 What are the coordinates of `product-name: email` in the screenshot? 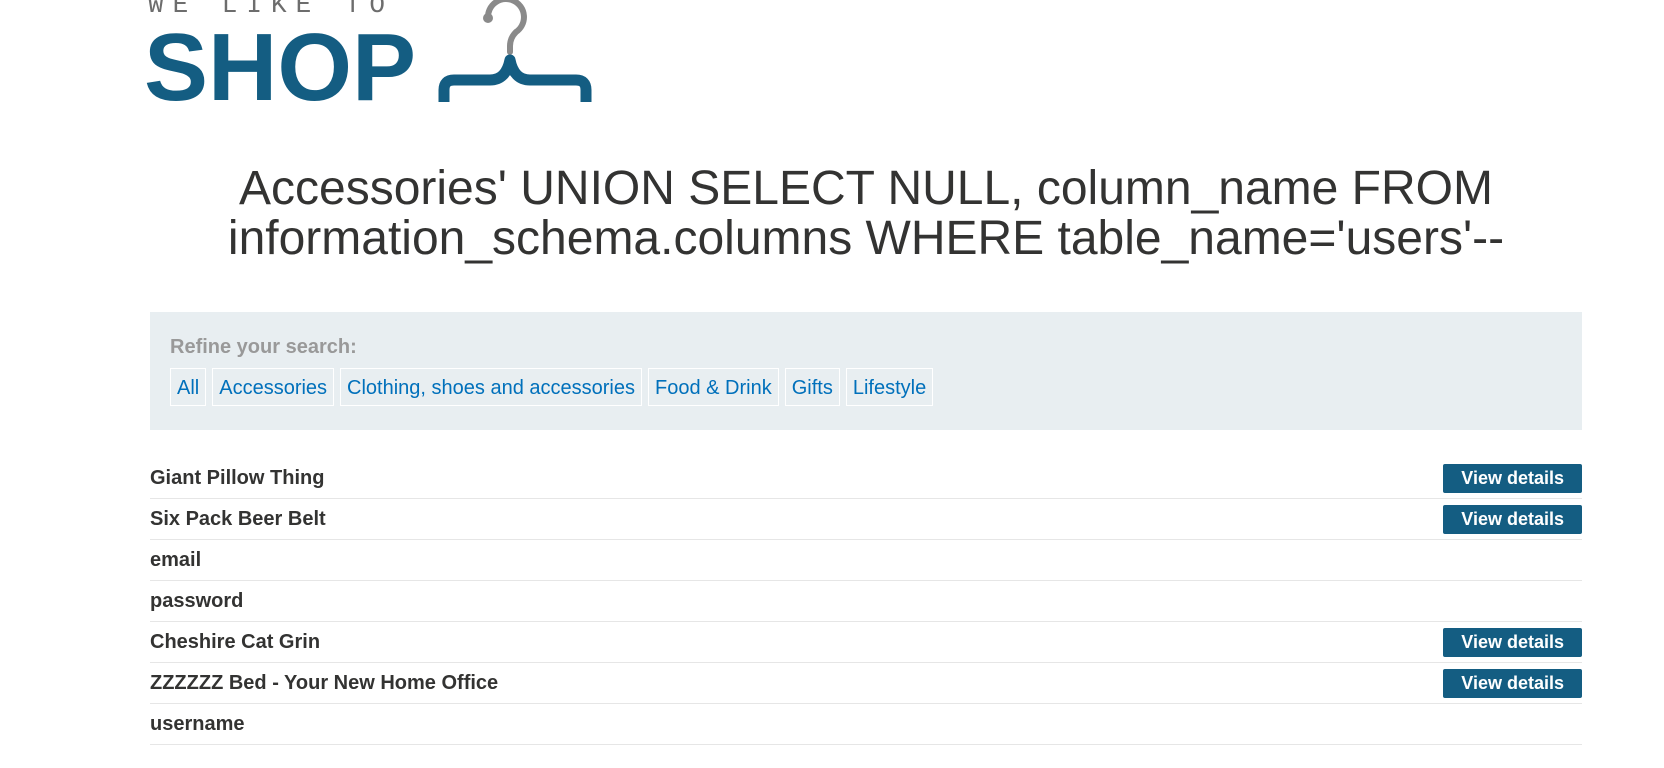 It's located at (176, 559).